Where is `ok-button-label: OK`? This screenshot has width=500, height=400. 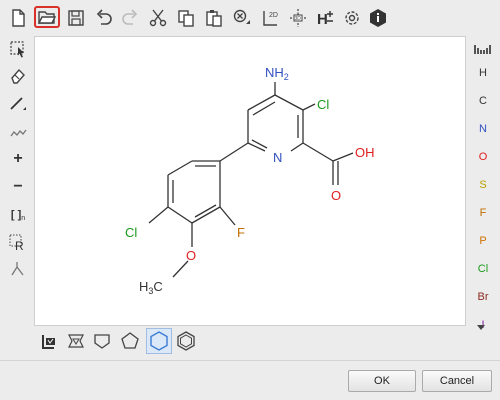
ok-button-label: OK is located at coordinates (382, 381).